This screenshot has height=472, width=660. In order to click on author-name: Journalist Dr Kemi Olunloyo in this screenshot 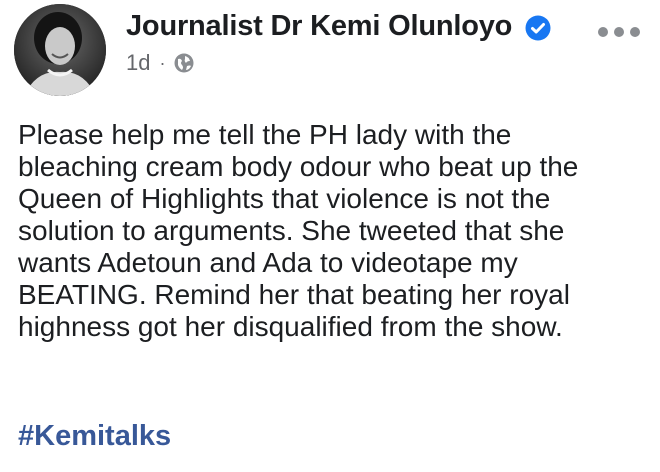, I will do `click(319, 26)`.